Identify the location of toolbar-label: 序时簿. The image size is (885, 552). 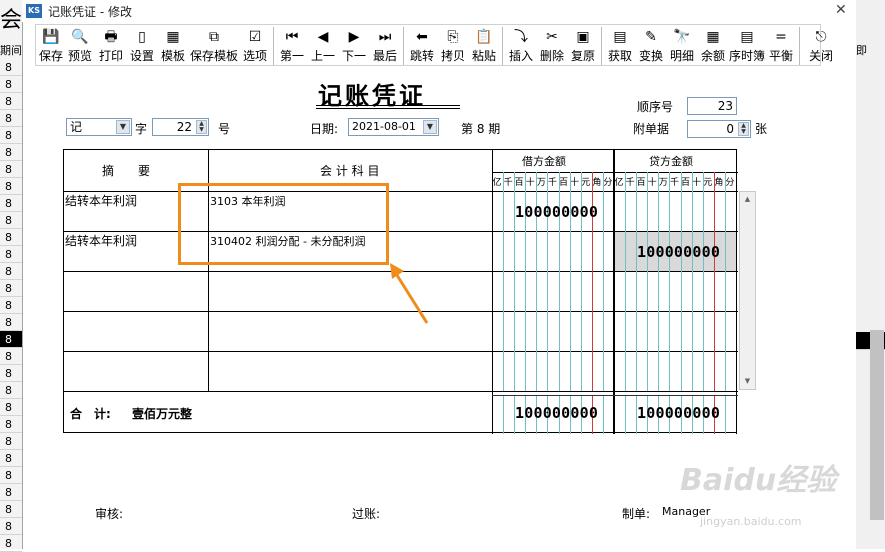
(747, 56).